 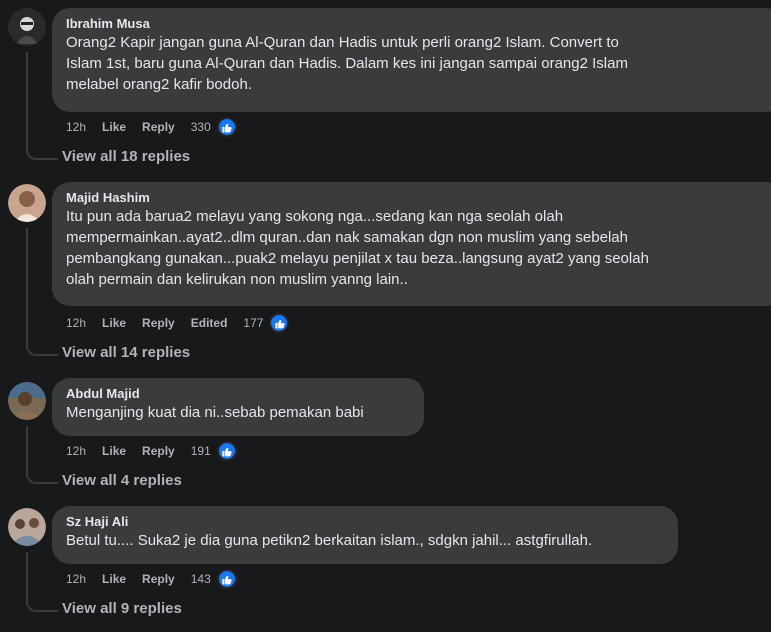 What do you see at coordinates (126, 157) in the screenshot?
I see `view-replies-link: View all 18 replies` at bounding box center [126, 157].